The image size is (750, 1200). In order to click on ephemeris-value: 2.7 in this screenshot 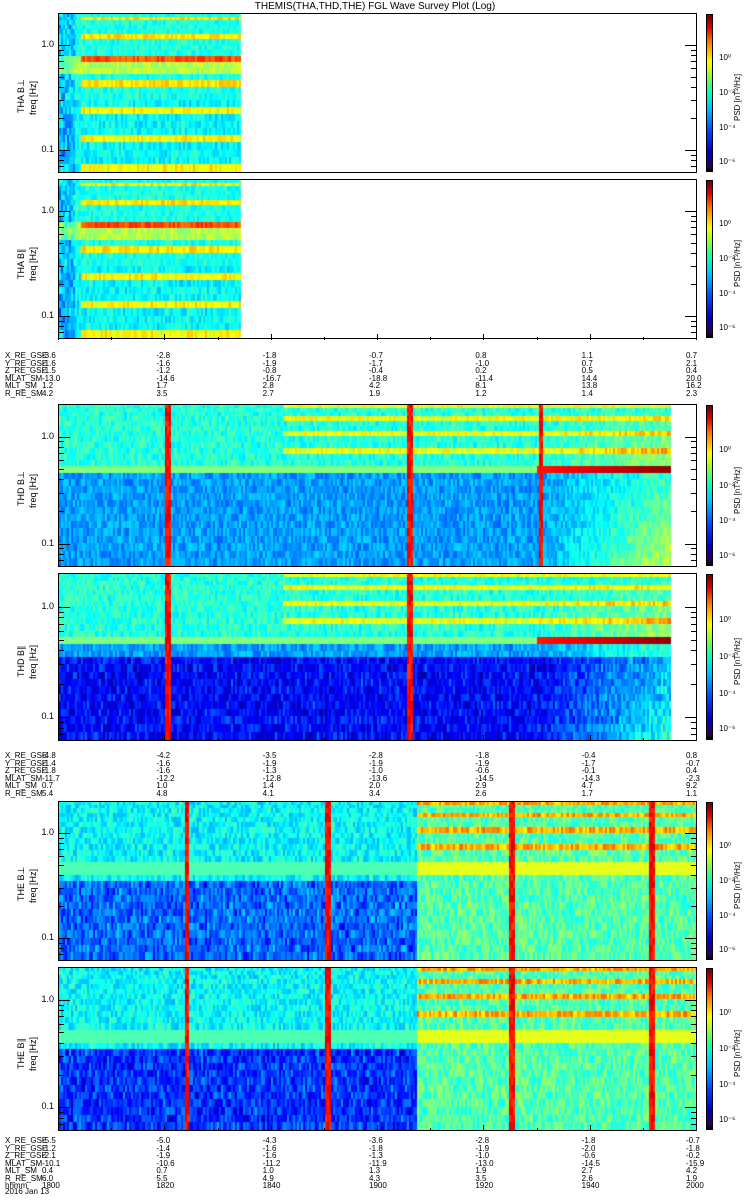, I will do `click(268, 393)`.